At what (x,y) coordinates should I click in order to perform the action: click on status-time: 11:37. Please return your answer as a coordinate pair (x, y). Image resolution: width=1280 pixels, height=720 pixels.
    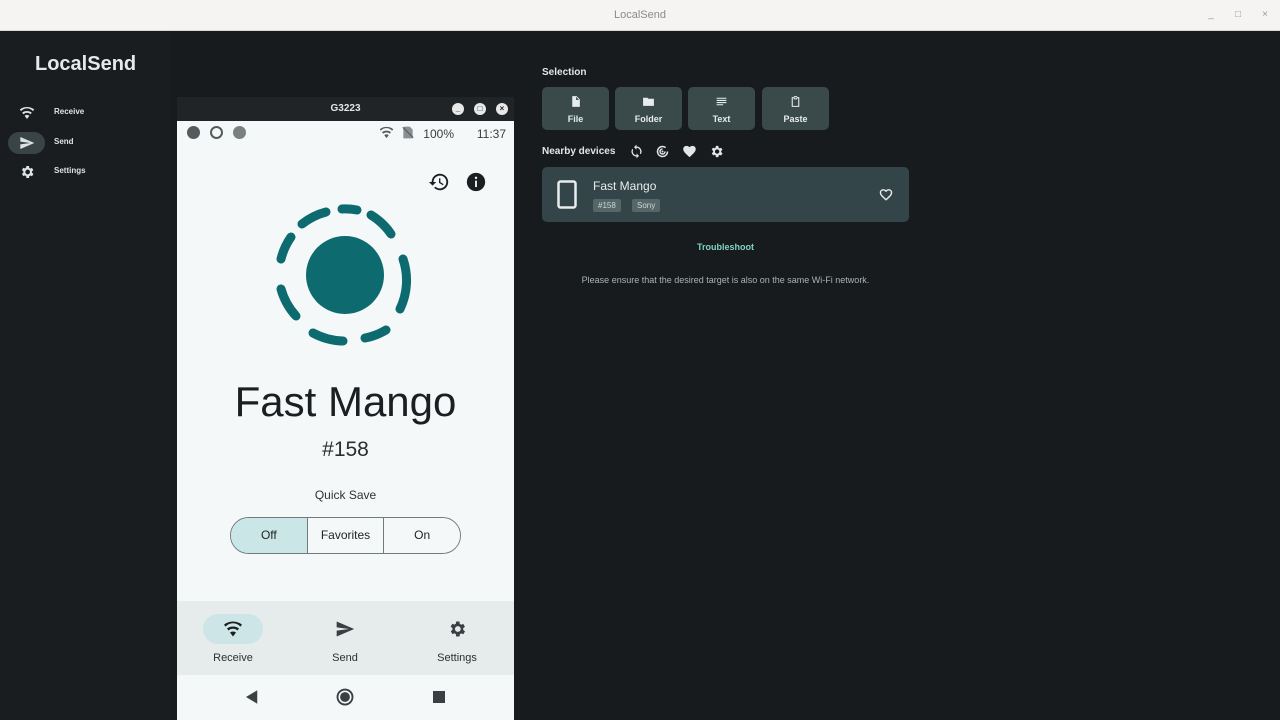
    Looking at the image, I should click on (491, 134).